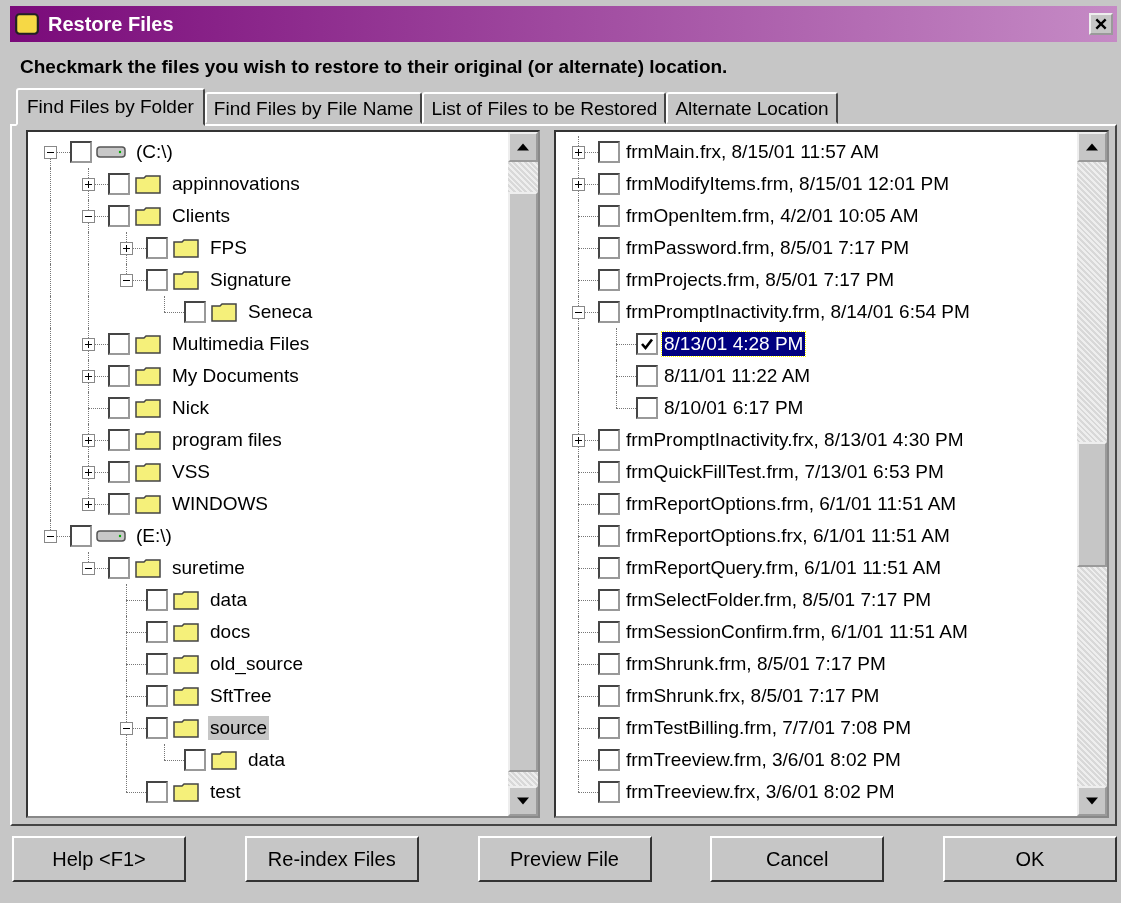 This screenshot has height=903, width=1121. What do you see at coordinates (788, 184) in the screenshot?
I see `tree-item: frmModifyItems.frm, 8/15/01 12:01 PM` at bounding box center [788, 184].